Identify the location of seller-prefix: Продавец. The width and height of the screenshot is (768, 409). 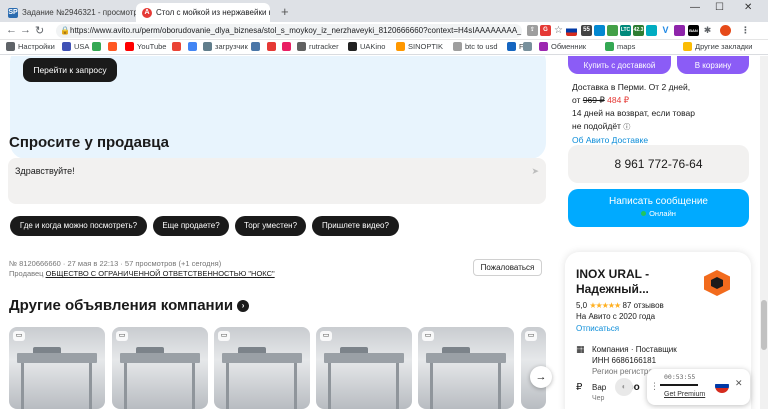
(26, 273).